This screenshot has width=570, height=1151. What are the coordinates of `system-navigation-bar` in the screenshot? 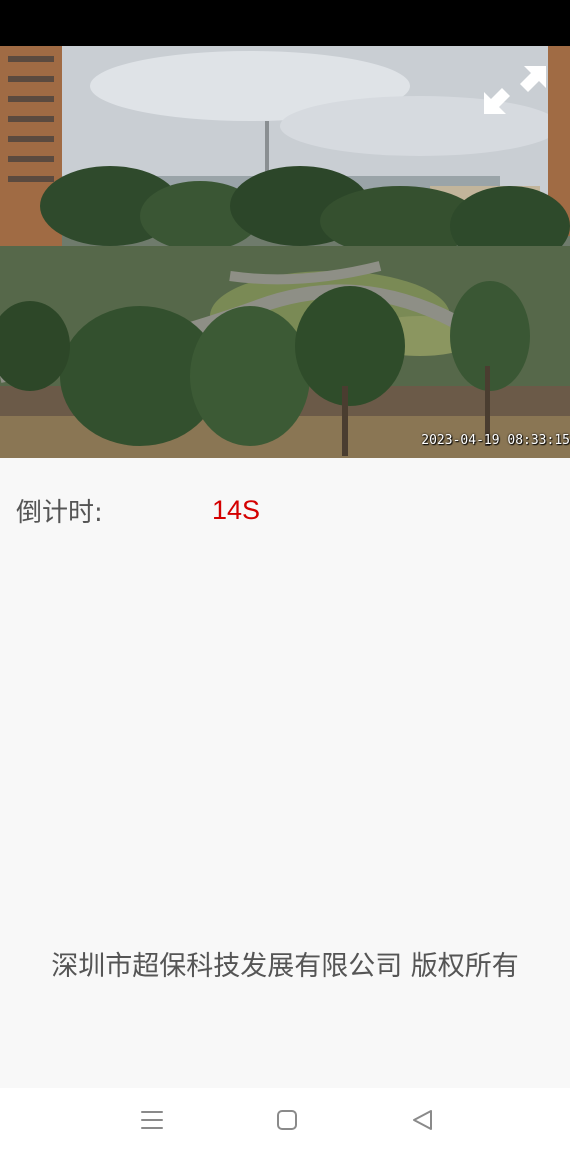 It's located at (285, 1119).